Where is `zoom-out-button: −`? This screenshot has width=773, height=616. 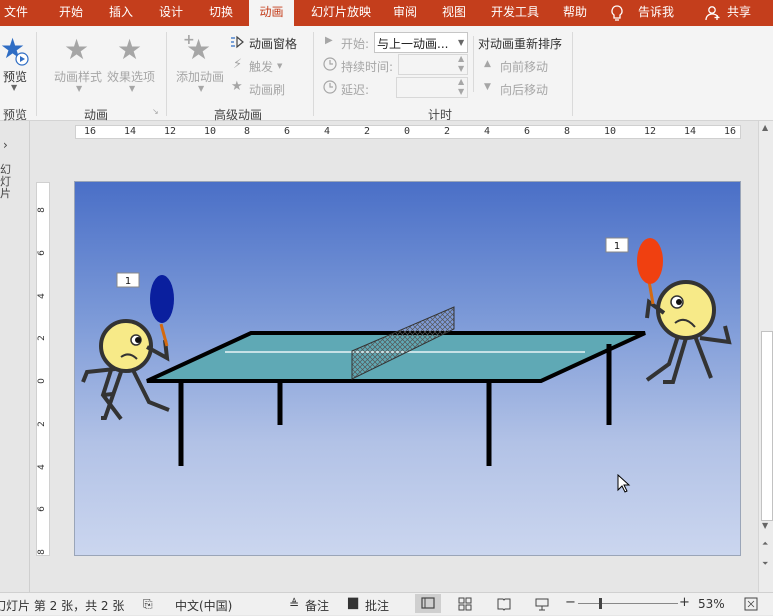 zoom-out-button: − is located at coordinates (570, 602).